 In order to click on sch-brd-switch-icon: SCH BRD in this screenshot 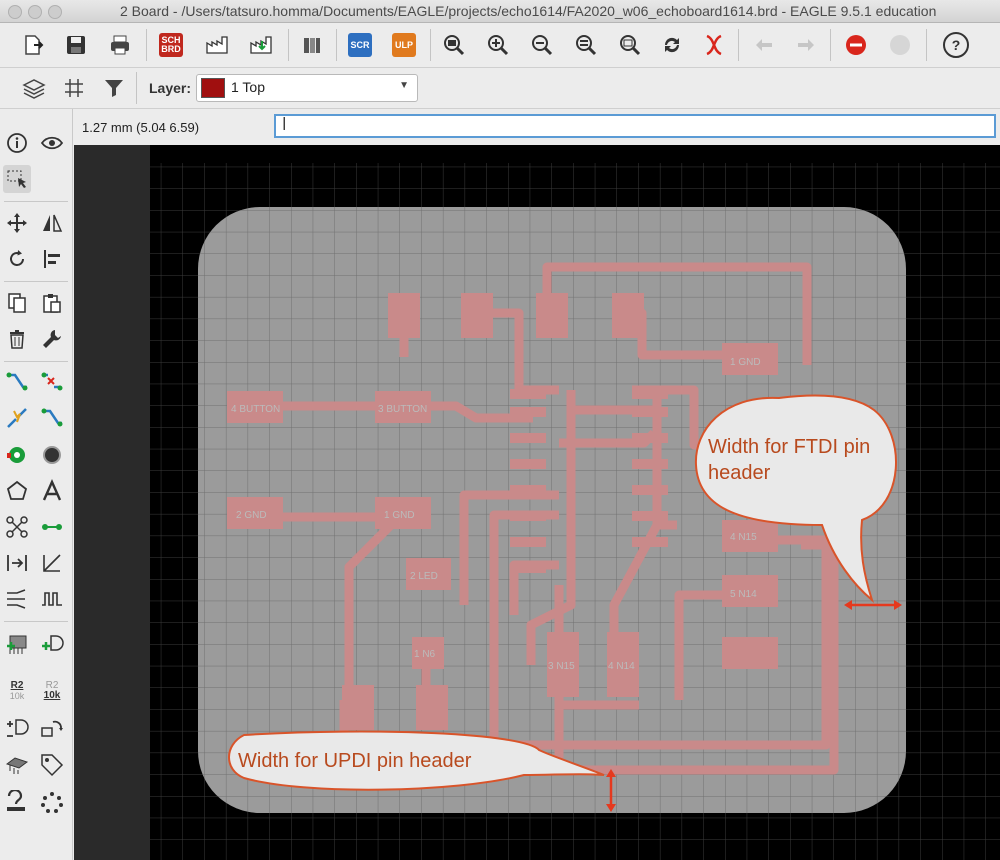, I will do `click(171, 45)`.